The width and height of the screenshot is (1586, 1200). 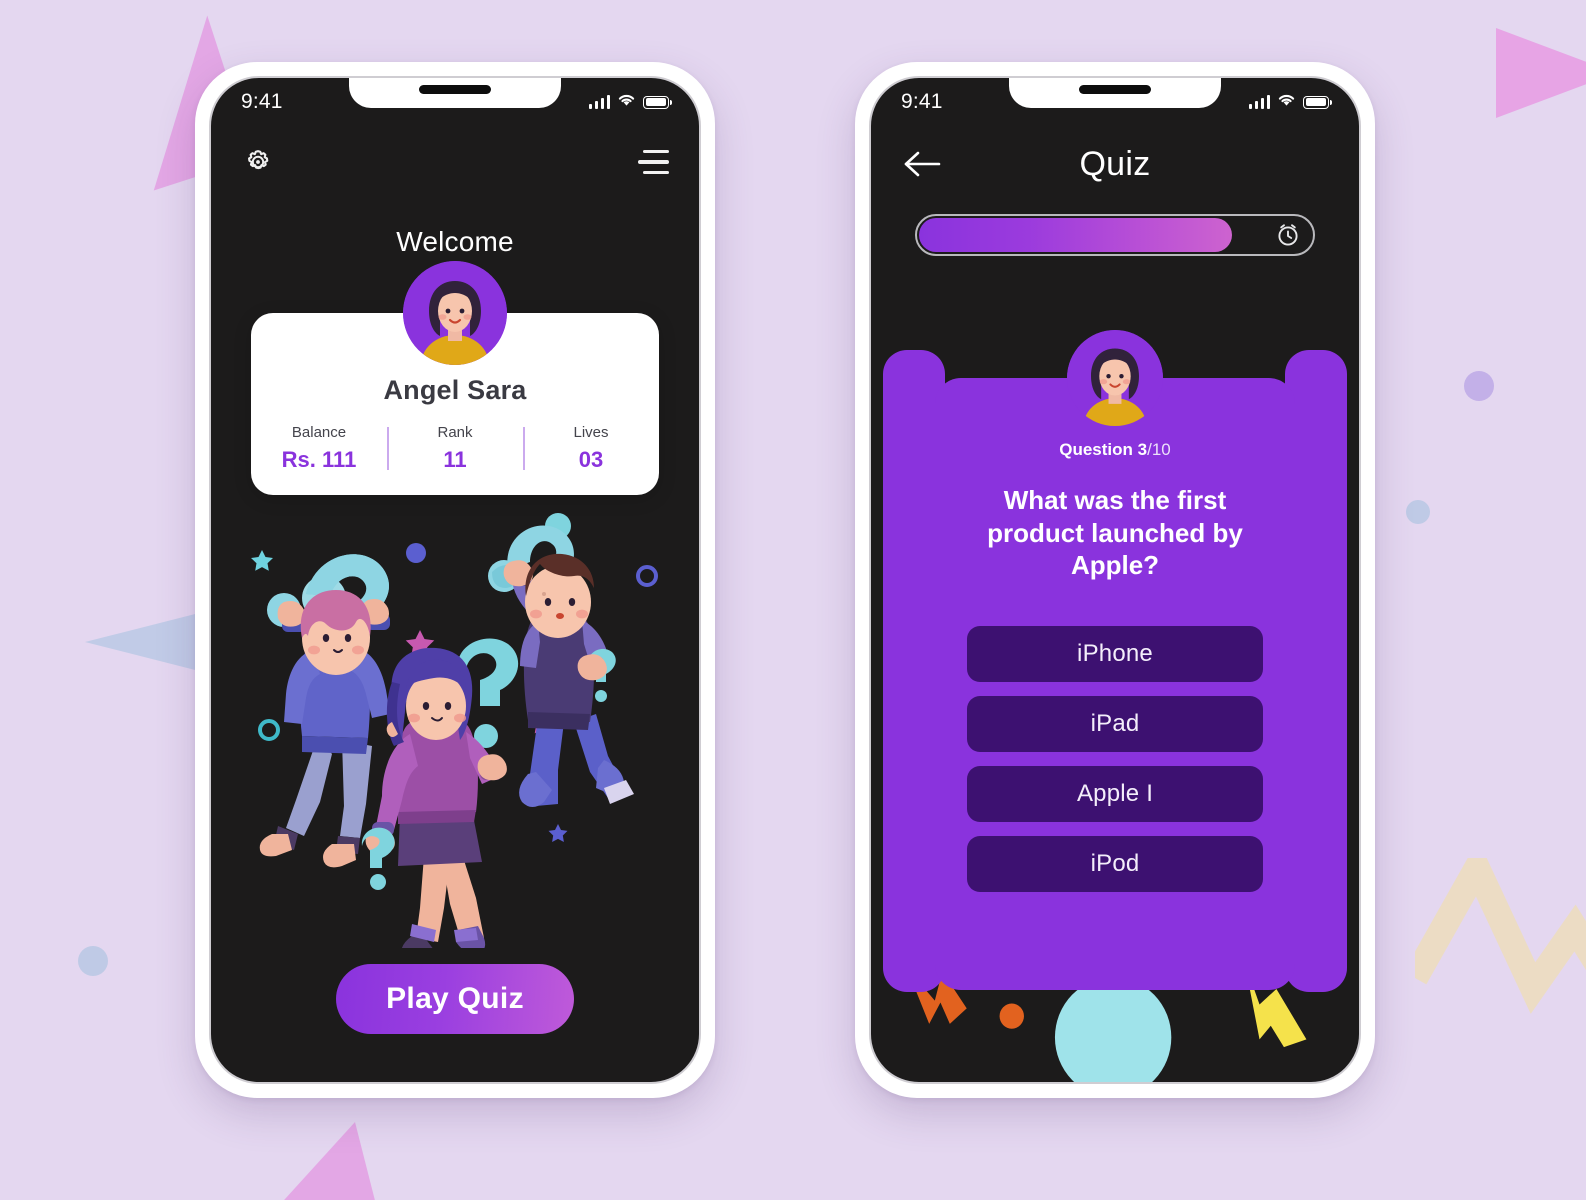 I want to click on answer-option: iPod, so click(x=1115, y=863).